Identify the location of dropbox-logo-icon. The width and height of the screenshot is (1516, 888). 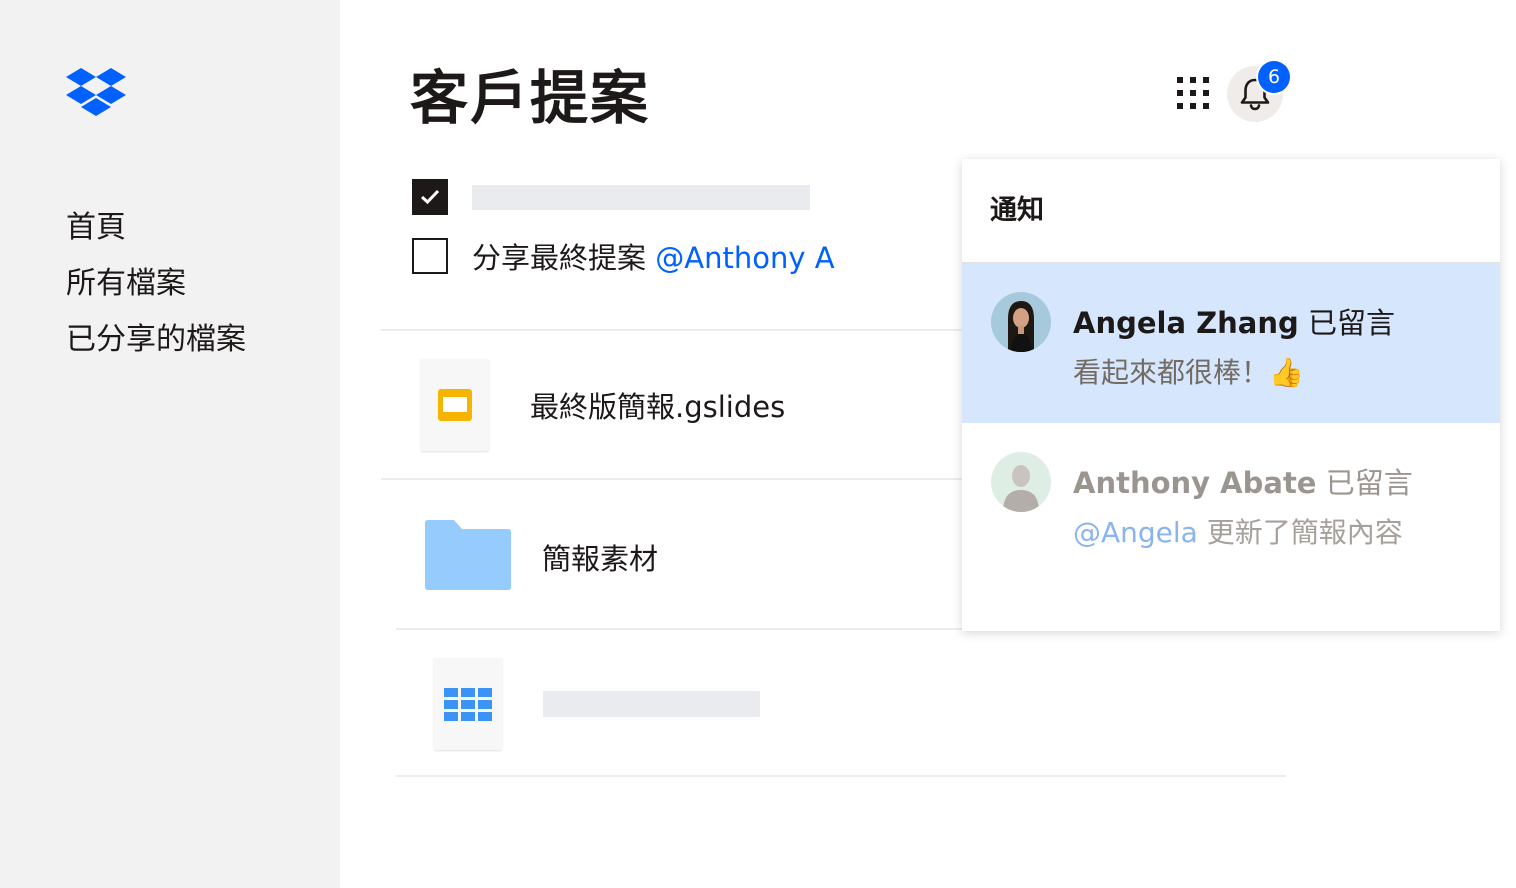
(96, 92).